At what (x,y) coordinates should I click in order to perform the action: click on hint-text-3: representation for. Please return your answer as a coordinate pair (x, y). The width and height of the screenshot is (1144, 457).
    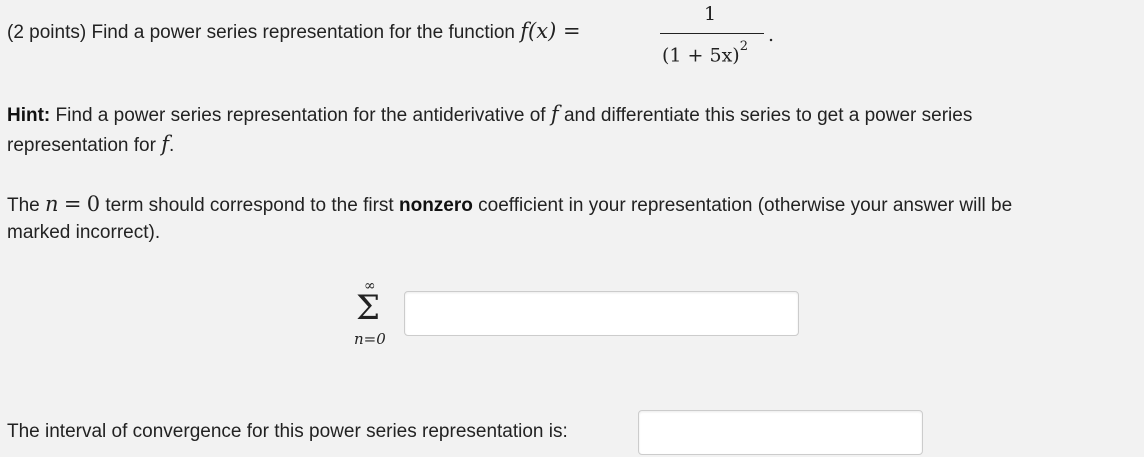
    Looking at the image, I should click on (81, 145).